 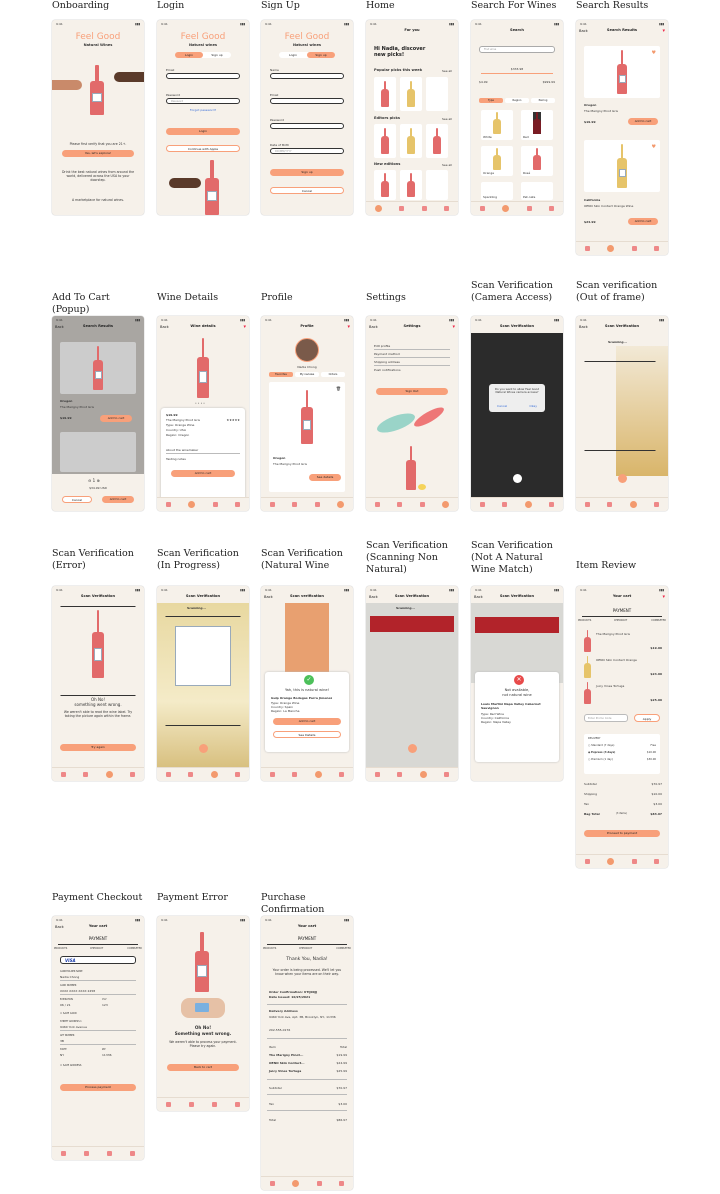 I want to click on proceed-to-payment-button: Proceed to payment, so click(x=622, y=833).